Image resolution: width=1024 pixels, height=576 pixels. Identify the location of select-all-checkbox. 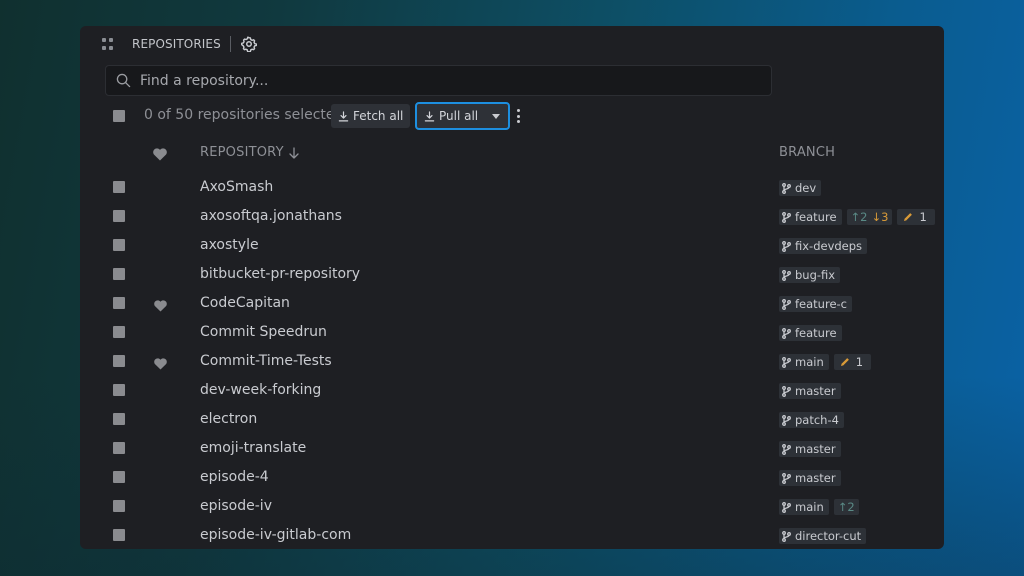
(119, 116).